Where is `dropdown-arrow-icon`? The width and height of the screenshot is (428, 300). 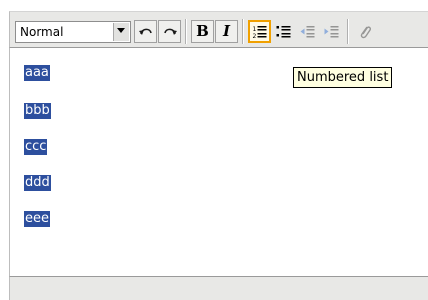 dropdown-arrow-icon is located at coordinates (121, 32).